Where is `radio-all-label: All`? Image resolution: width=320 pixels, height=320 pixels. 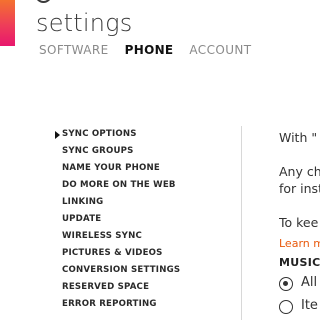 radio-all-label: All is located at coordinates (309, 282).